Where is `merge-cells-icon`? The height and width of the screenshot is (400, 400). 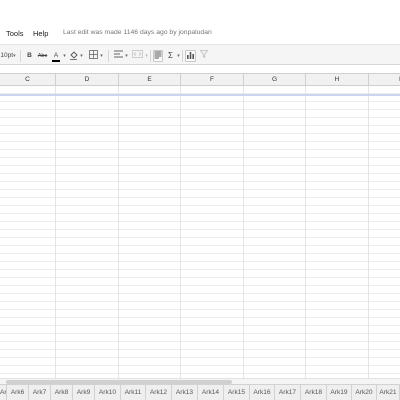
merge-cells-icon is located at coordinates (137, 54).